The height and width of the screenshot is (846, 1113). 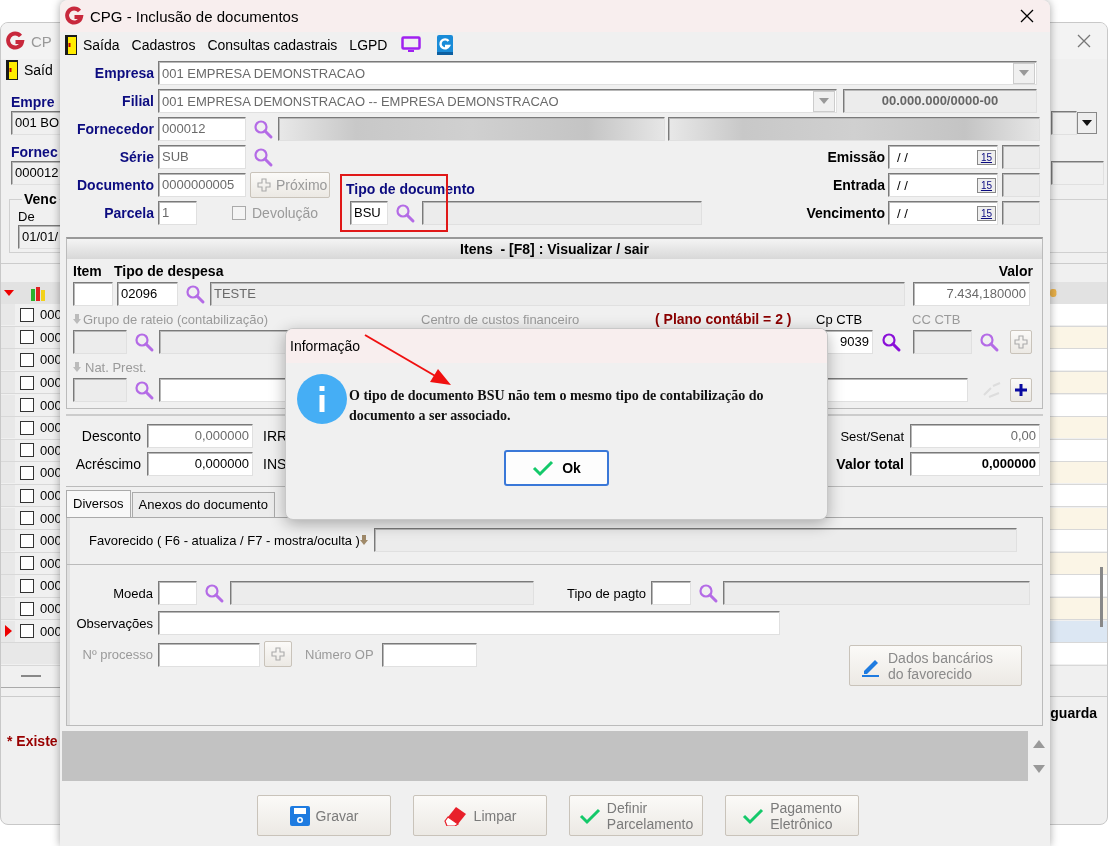 What do you see at coordinates (324, 815) in the screenshot?
I see `action-button: Gravar` at bounding box center [324, 815].